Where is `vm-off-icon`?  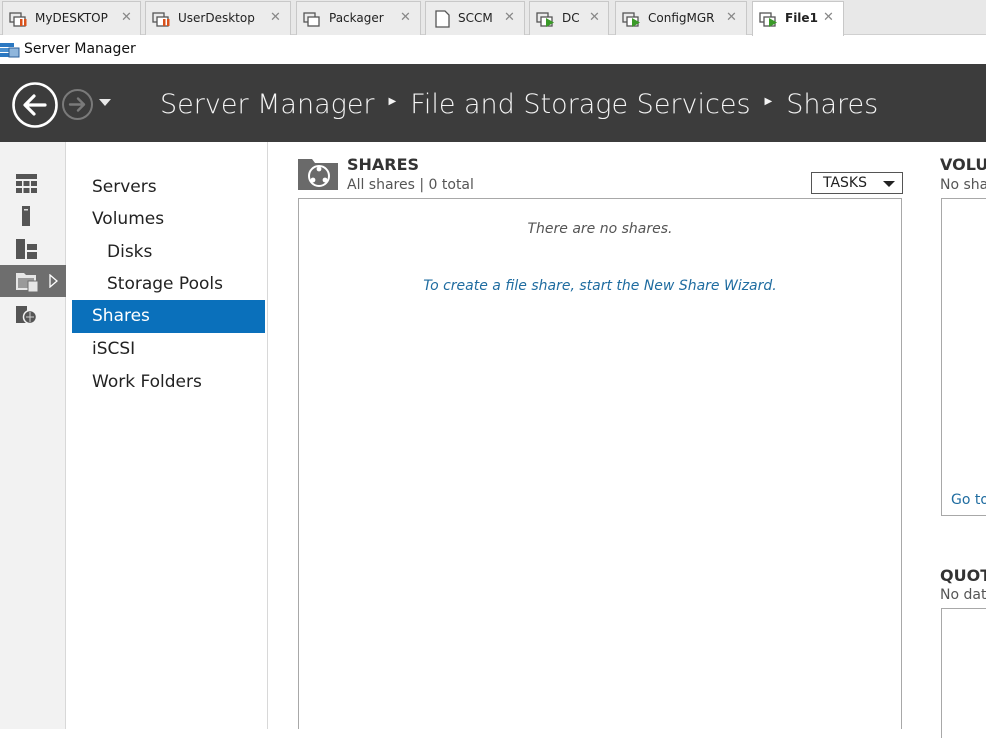
vm-off-icon is located at coordinates (442, 19).